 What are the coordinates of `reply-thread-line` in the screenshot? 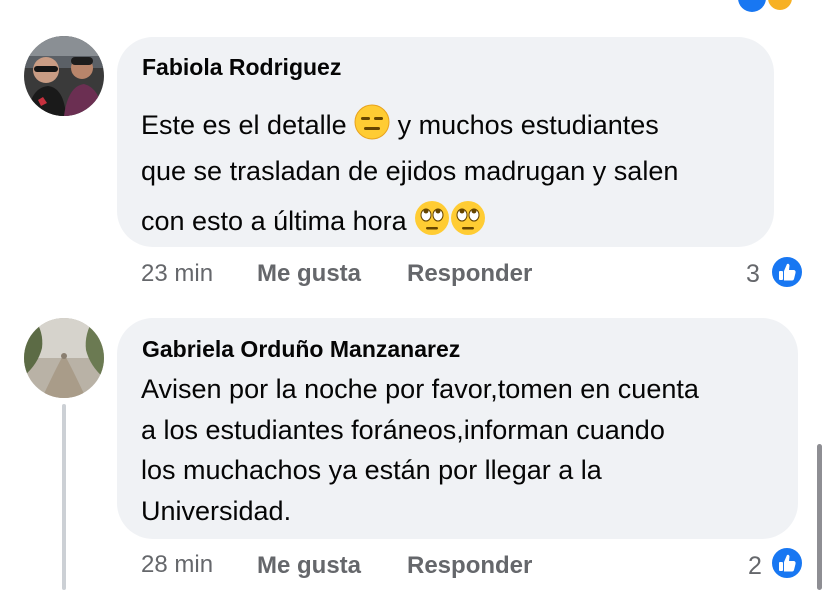 It's located at (64, 497).